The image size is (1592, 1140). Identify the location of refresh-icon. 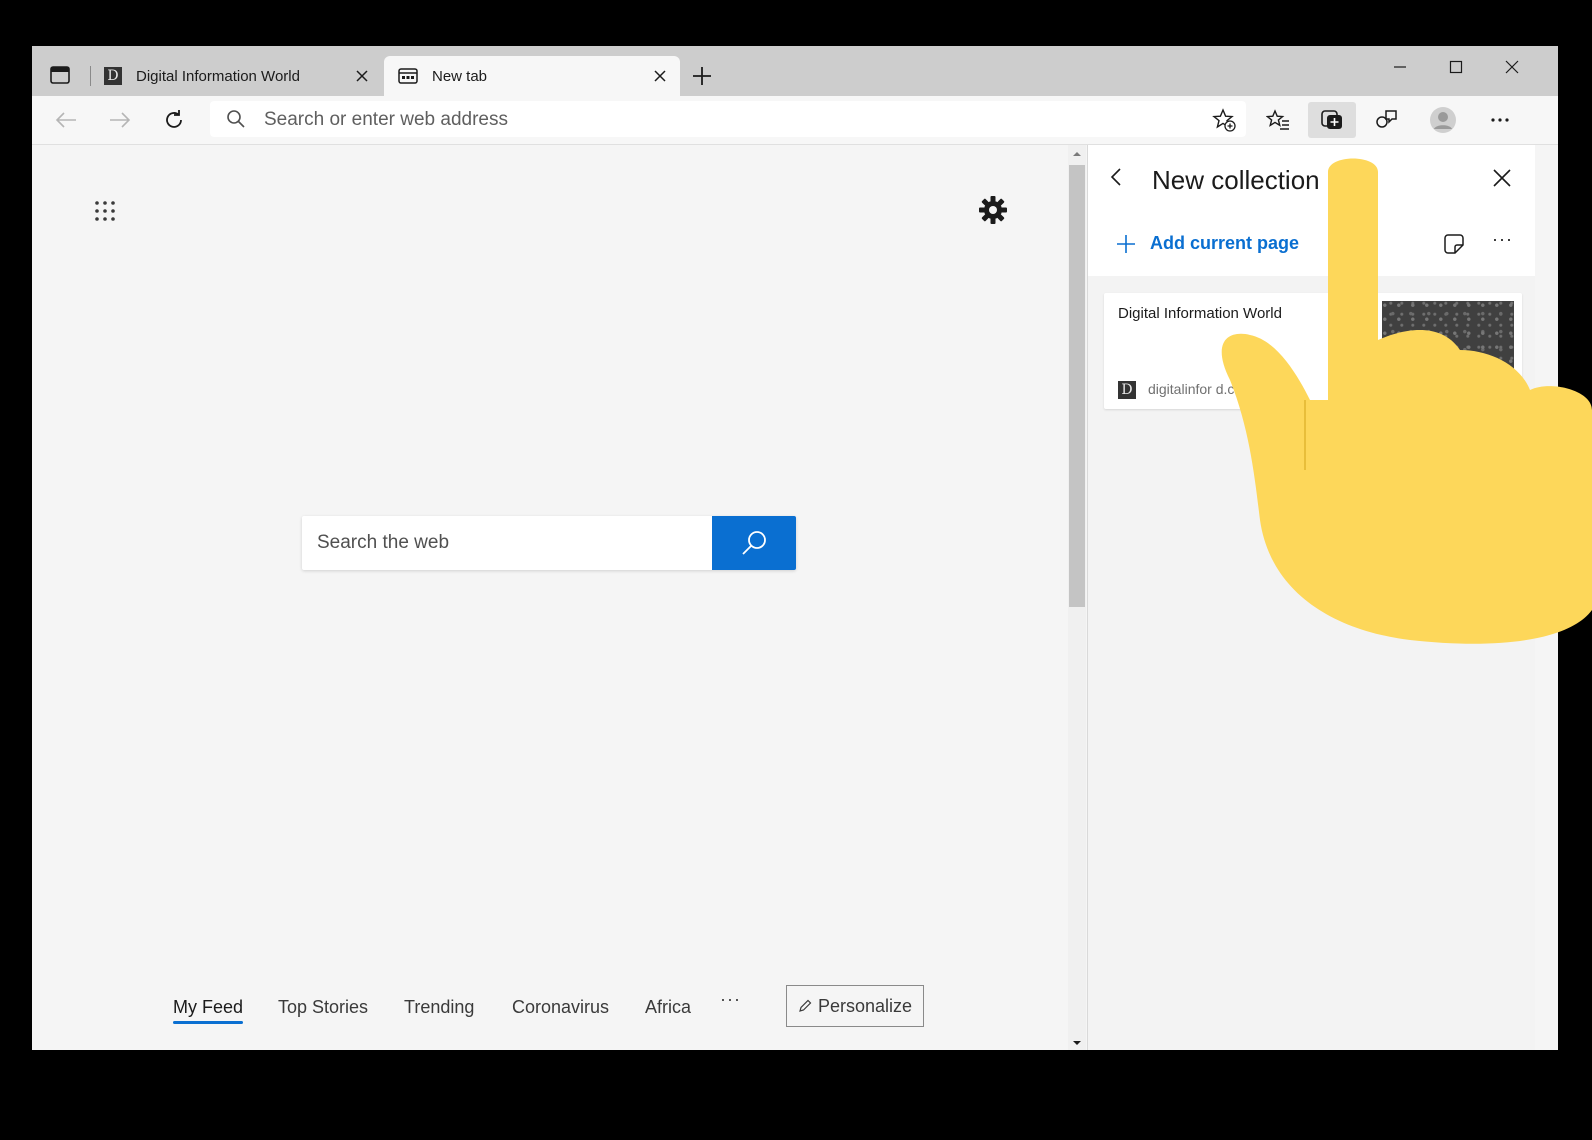
(174, 119).